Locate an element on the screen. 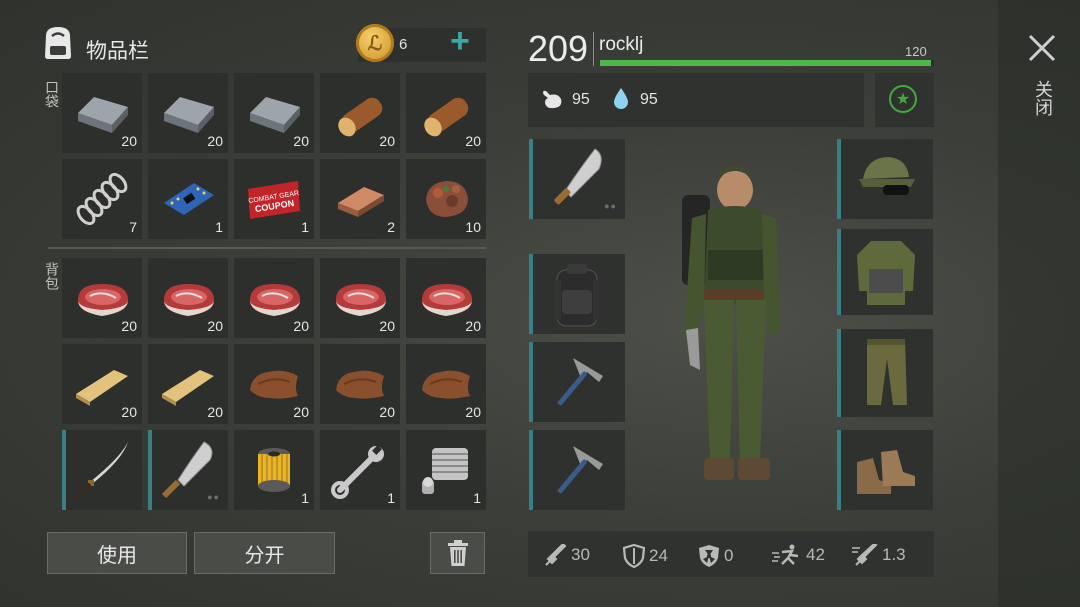 The height and width of the screenshot is (607, 1080). trash-icon is located at coordinates (457, 553).